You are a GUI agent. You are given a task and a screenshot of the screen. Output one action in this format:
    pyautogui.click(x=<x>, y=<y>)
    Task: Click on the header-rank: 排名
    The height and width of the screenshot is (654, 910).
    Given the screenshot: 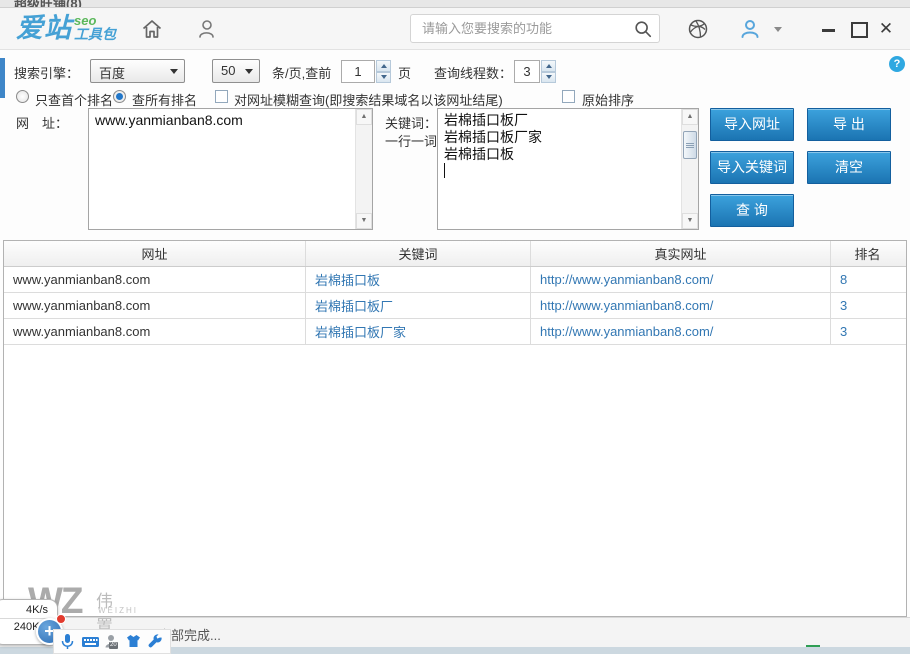 What is the action you would take?
    pyautogui.click(x=867, y=254)
    